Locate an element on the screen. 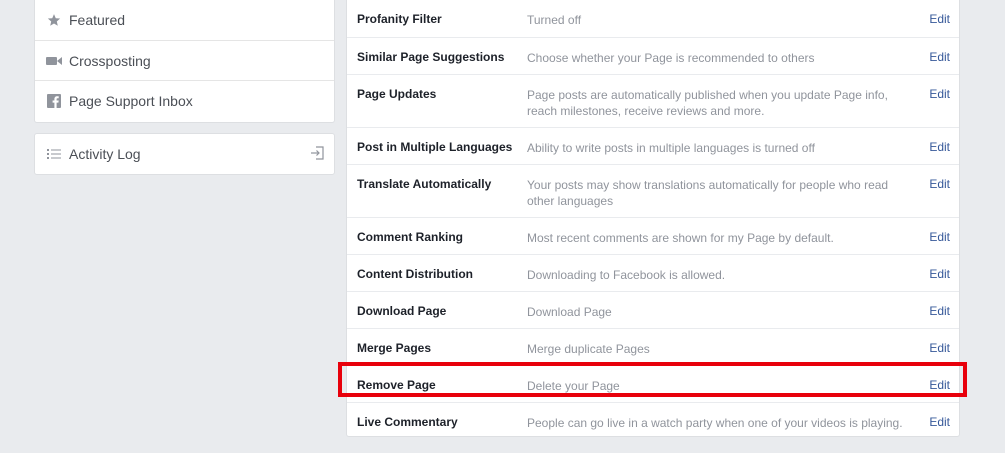  setting-description: Delete your Page is located at coordinates (573, 386).